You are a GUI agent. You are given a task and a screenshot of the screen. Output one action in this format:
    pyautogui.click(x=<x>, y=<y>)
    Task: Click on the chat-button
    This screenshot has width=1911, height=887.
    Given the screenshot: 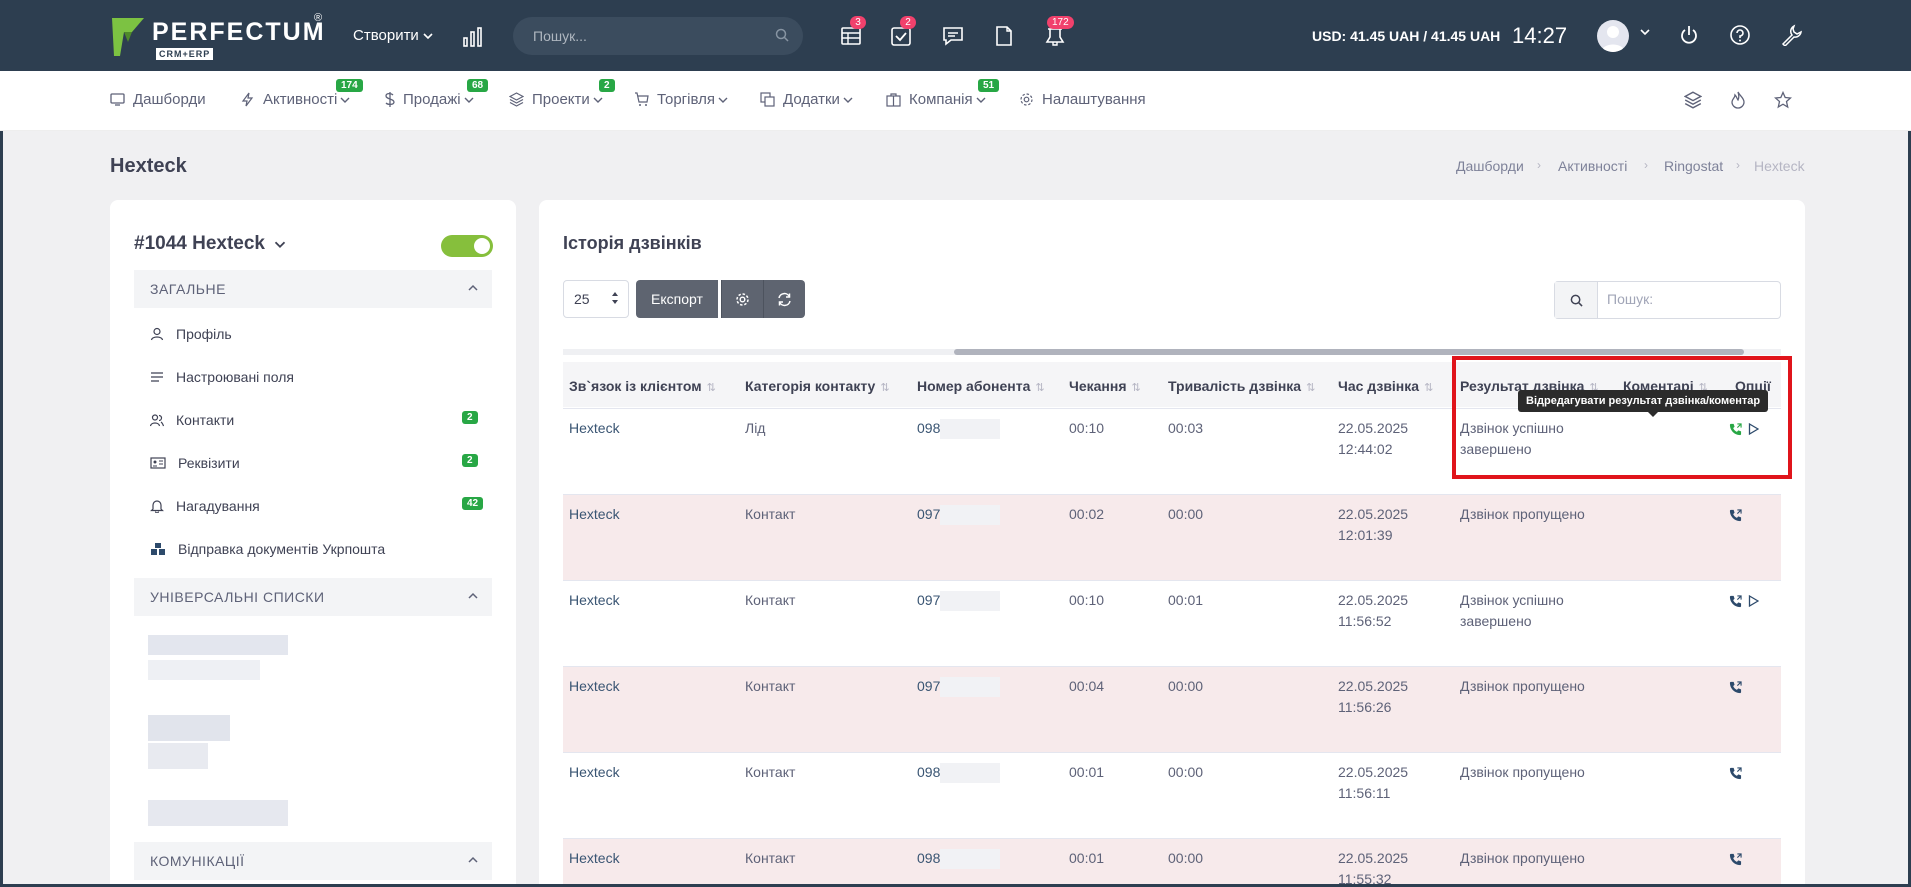 What is the action you would take?
    pyautogui.click(x=953, y=37)
    